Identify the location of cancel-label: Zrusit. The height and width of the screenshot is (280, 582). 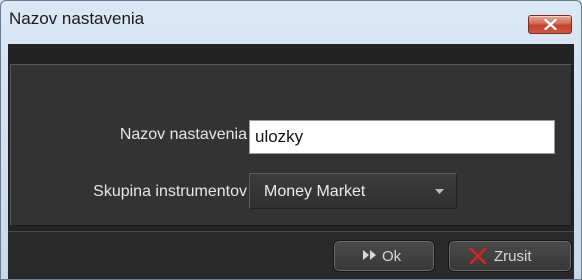
(513, 256).